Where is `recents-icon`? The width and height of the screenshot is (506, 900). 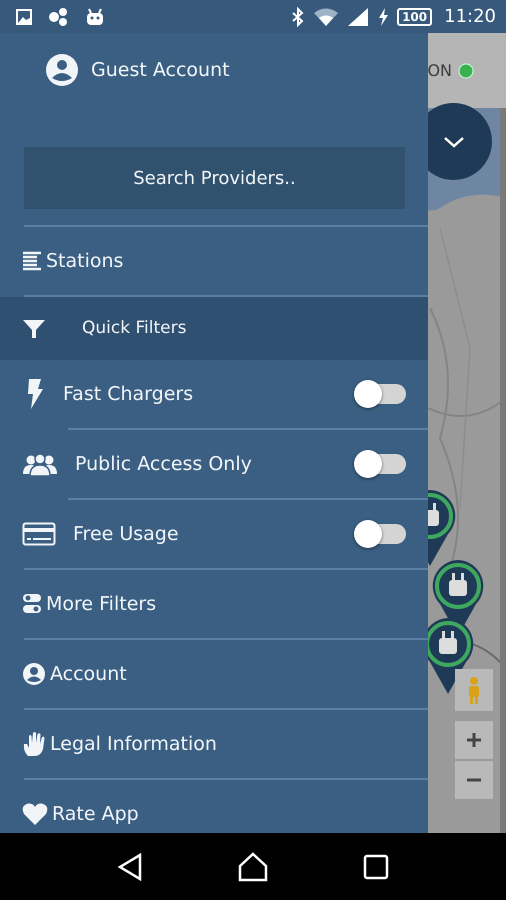
recents-icon is located at coordinates (375, 867).